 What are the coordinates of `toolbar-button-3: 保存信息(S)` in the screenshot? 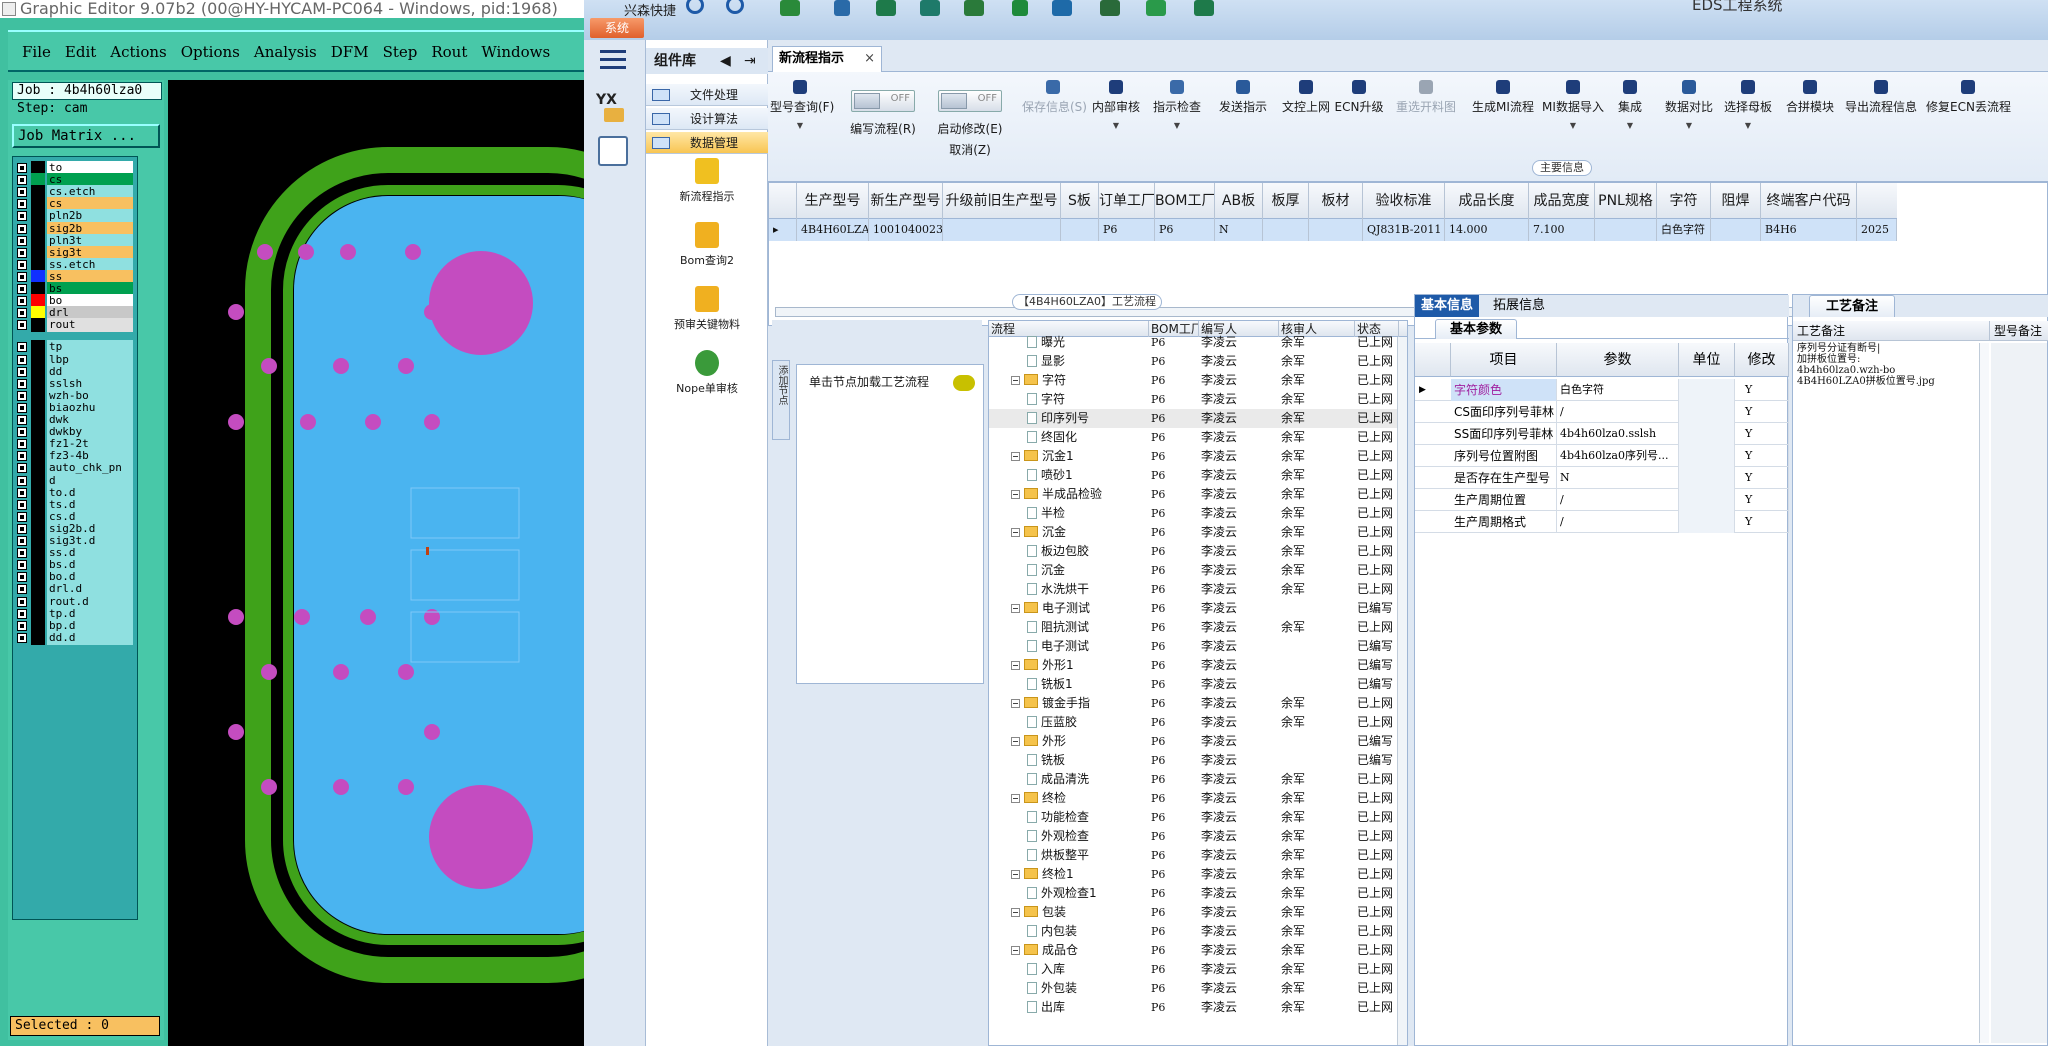 It's located at (1054, 126).